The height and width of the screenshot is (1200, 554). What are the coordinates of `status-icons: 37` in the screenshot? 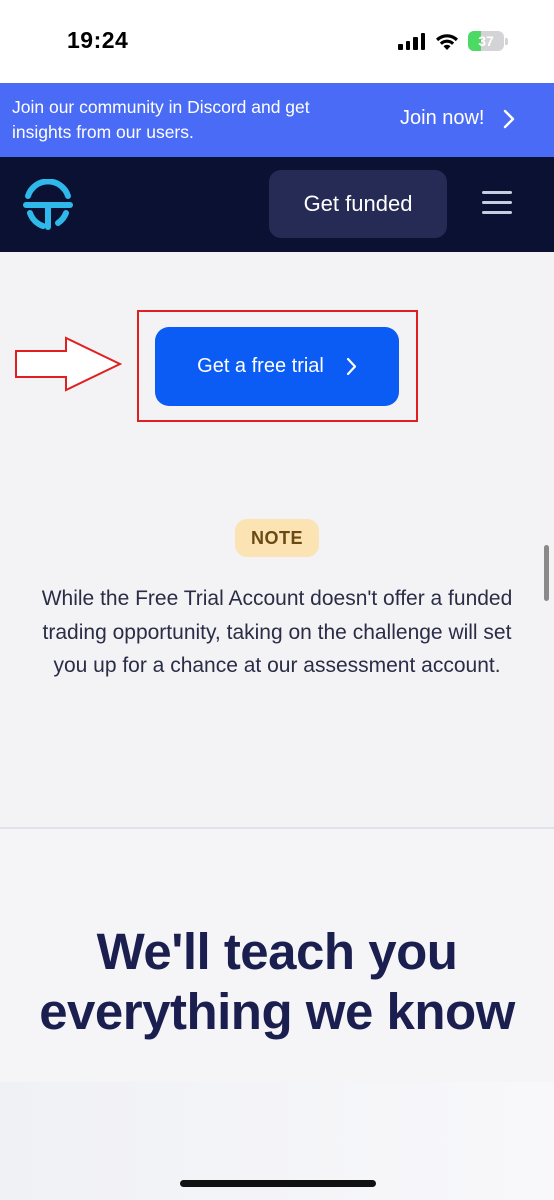 It's located at (453, 41).